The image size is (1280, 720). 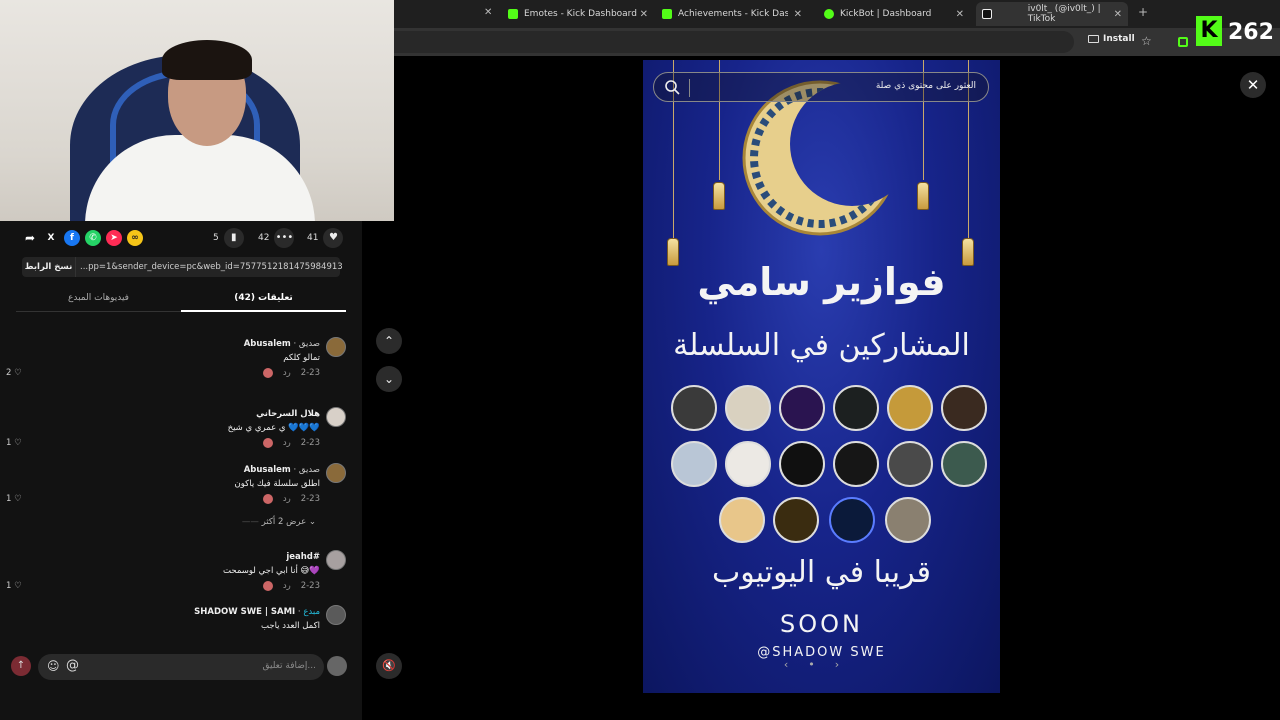 I want to click on comment-author: jeahd#, so click(x=303, y=557).